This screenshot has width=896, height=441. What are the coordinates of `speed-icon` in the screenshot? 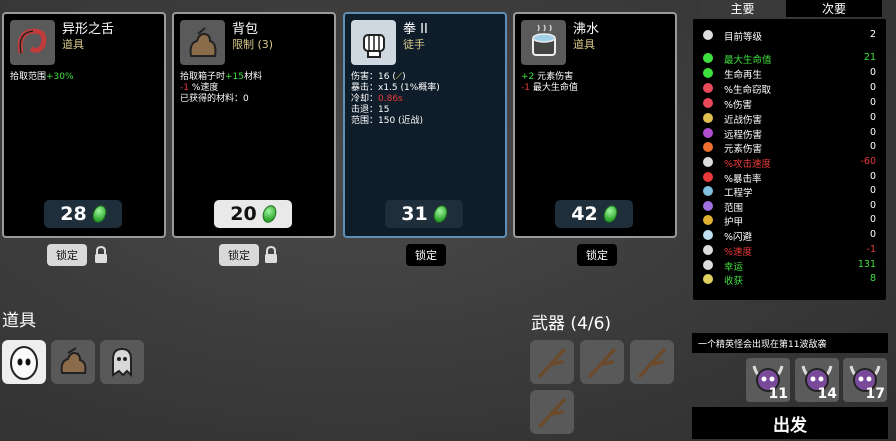 It's located at (708, 250).